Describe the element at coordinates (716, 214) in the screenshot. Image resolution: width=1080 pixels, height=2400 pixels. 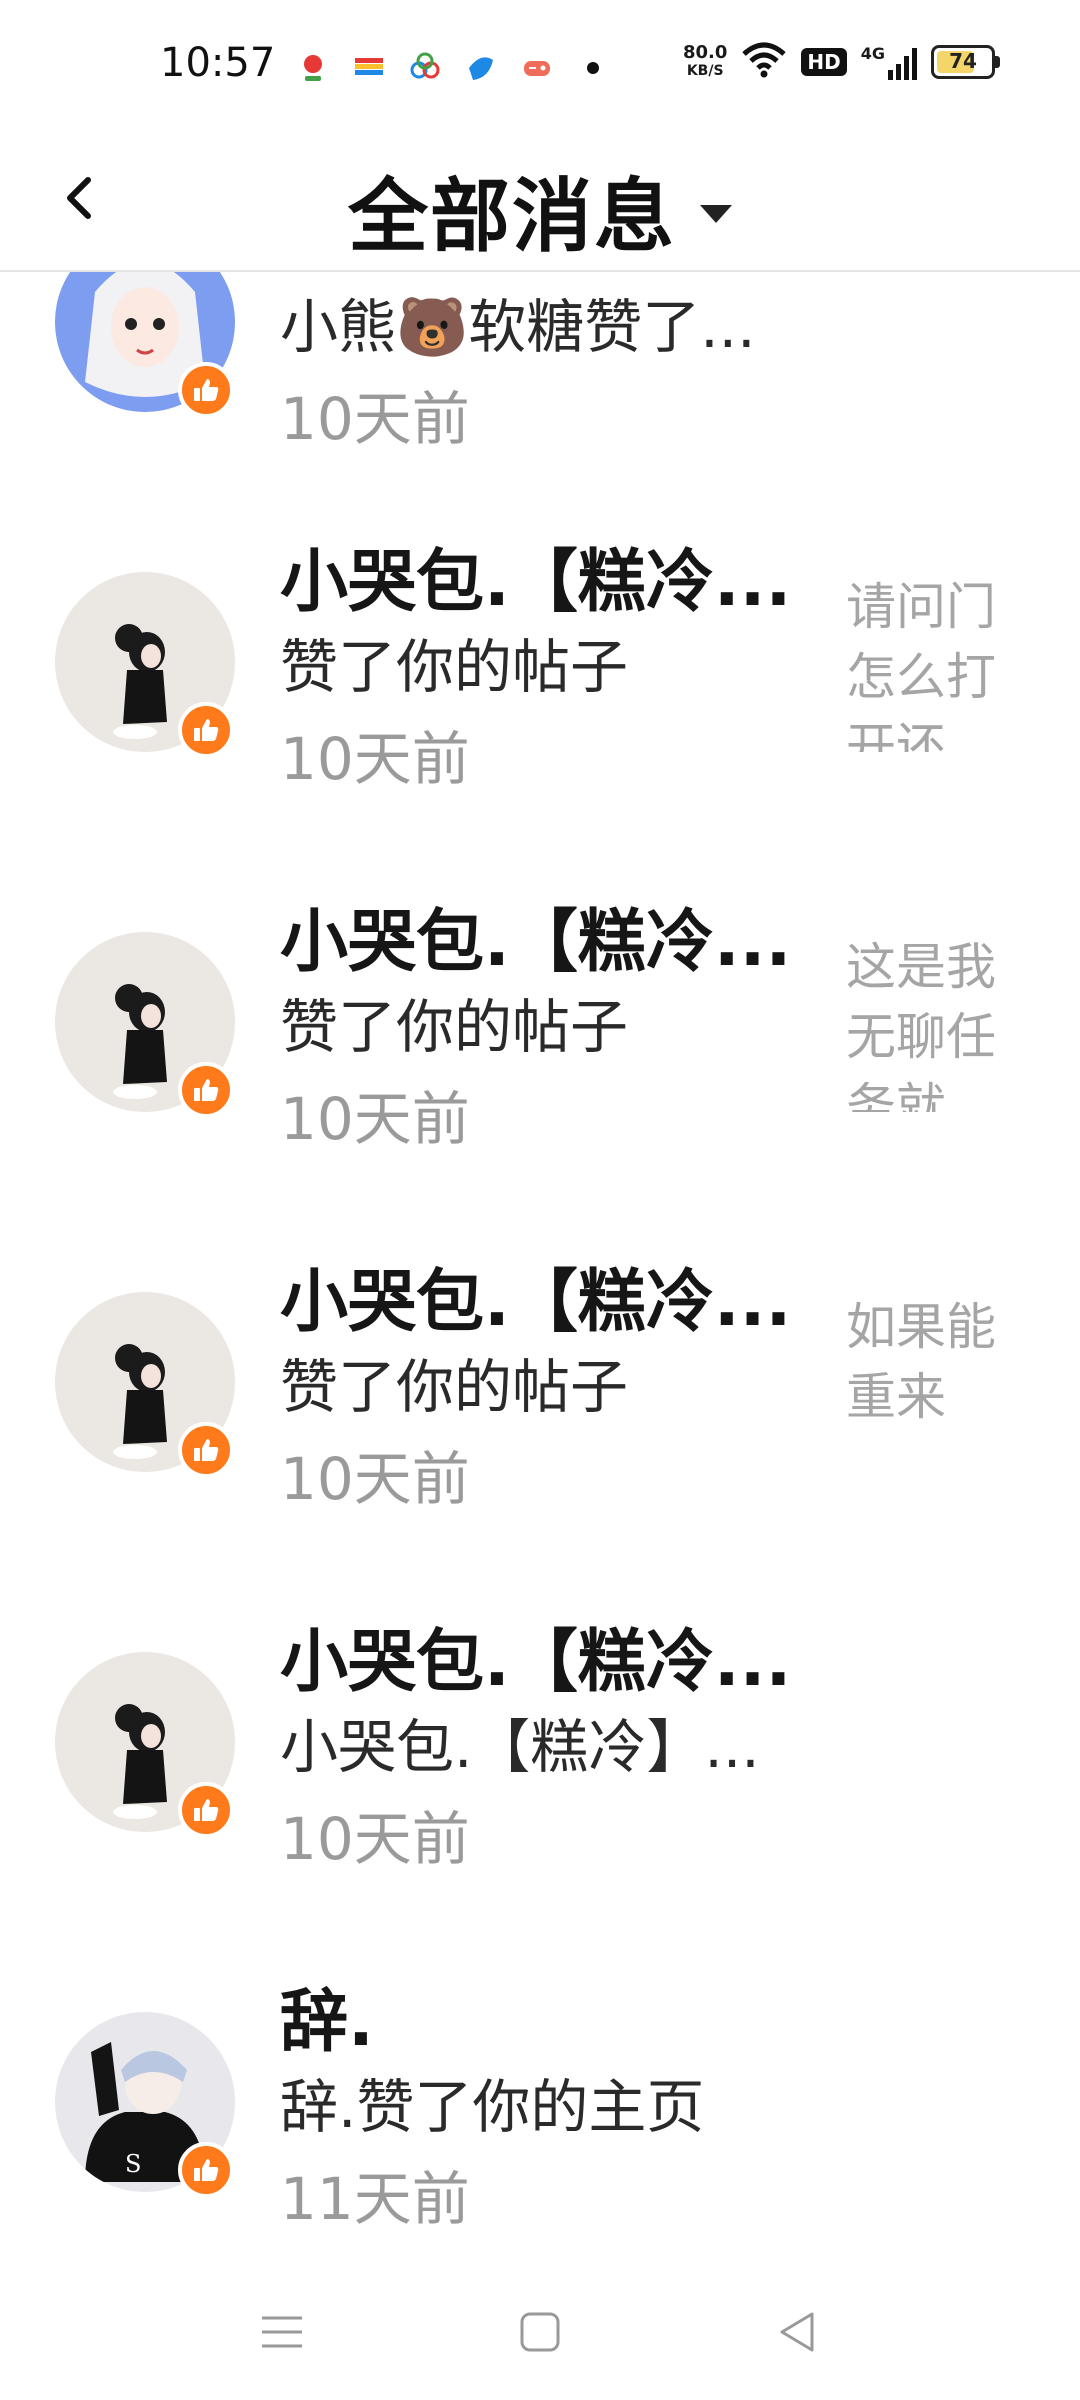
I see `caret-down-icon` at that location.